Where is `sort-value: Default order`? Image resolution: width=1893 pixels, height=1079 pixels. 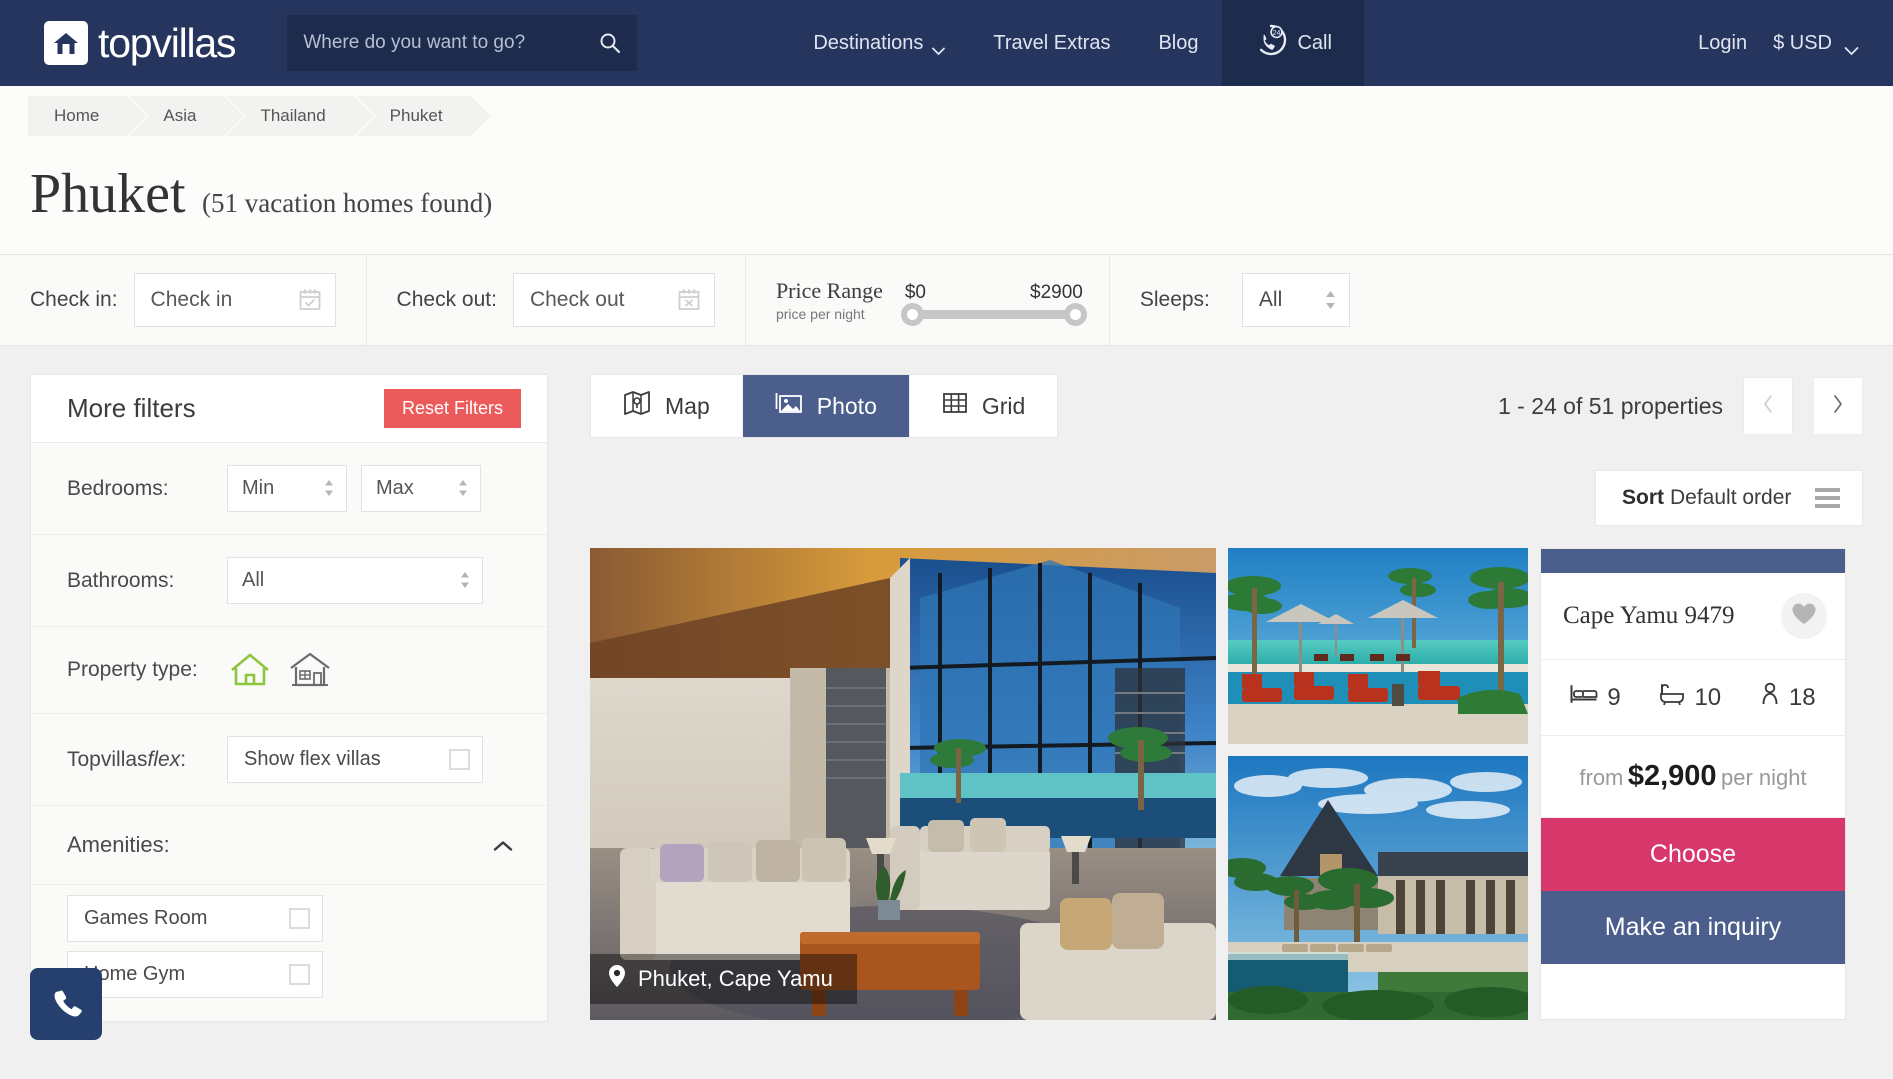
sort-value: Default order is located at coordinates (1731, 497).